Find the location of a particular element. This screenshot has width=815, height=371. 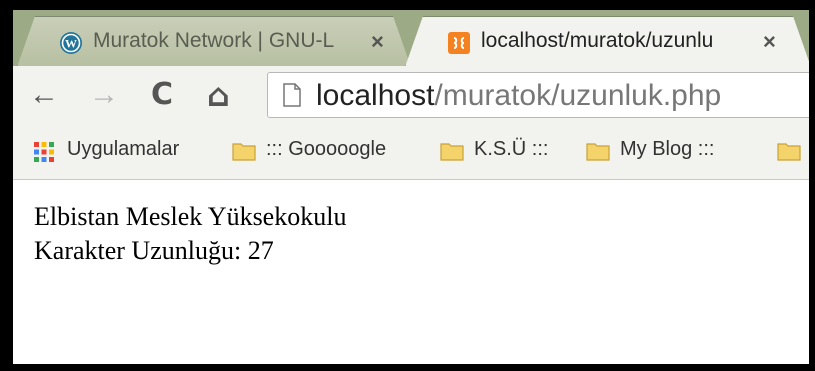

svg-text: W is located at coordinates (71, 44).